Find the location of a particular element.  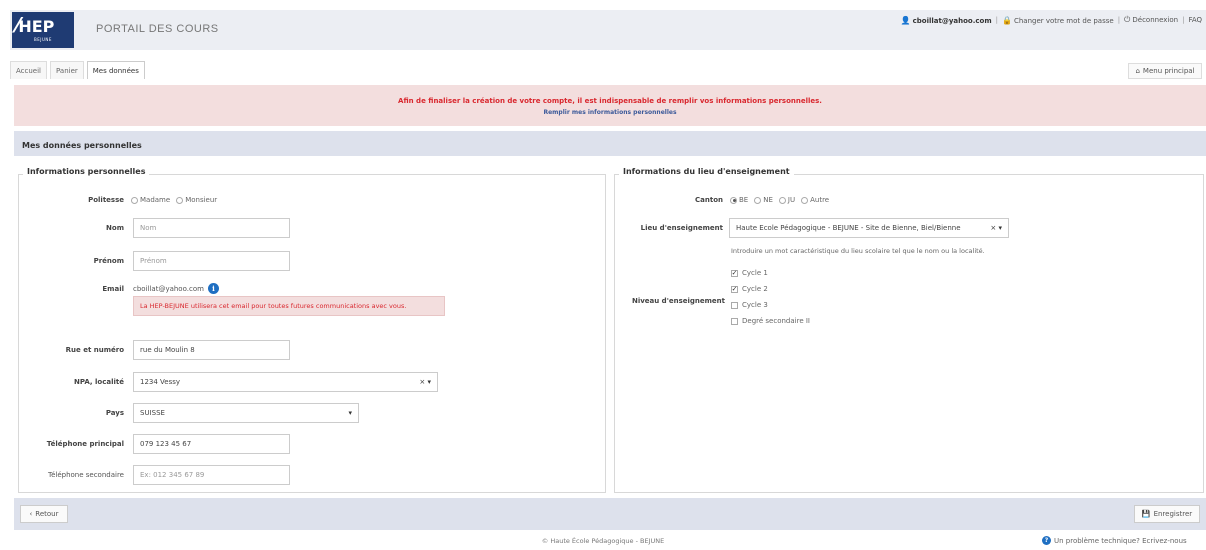

email-display: cboillat@yahoo.com i is located at coordinates (176, 288).